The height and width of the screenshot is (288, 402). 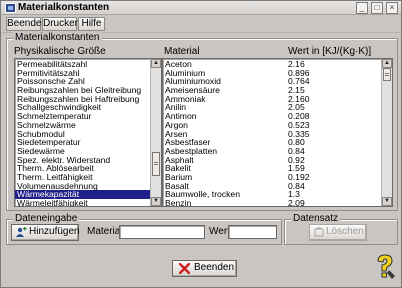 What do you see at coordinates (57, 38) in the screenshot?
I see `materialkonstanten-group-title: Materialkonstanten` at bounding box center [57, 38].